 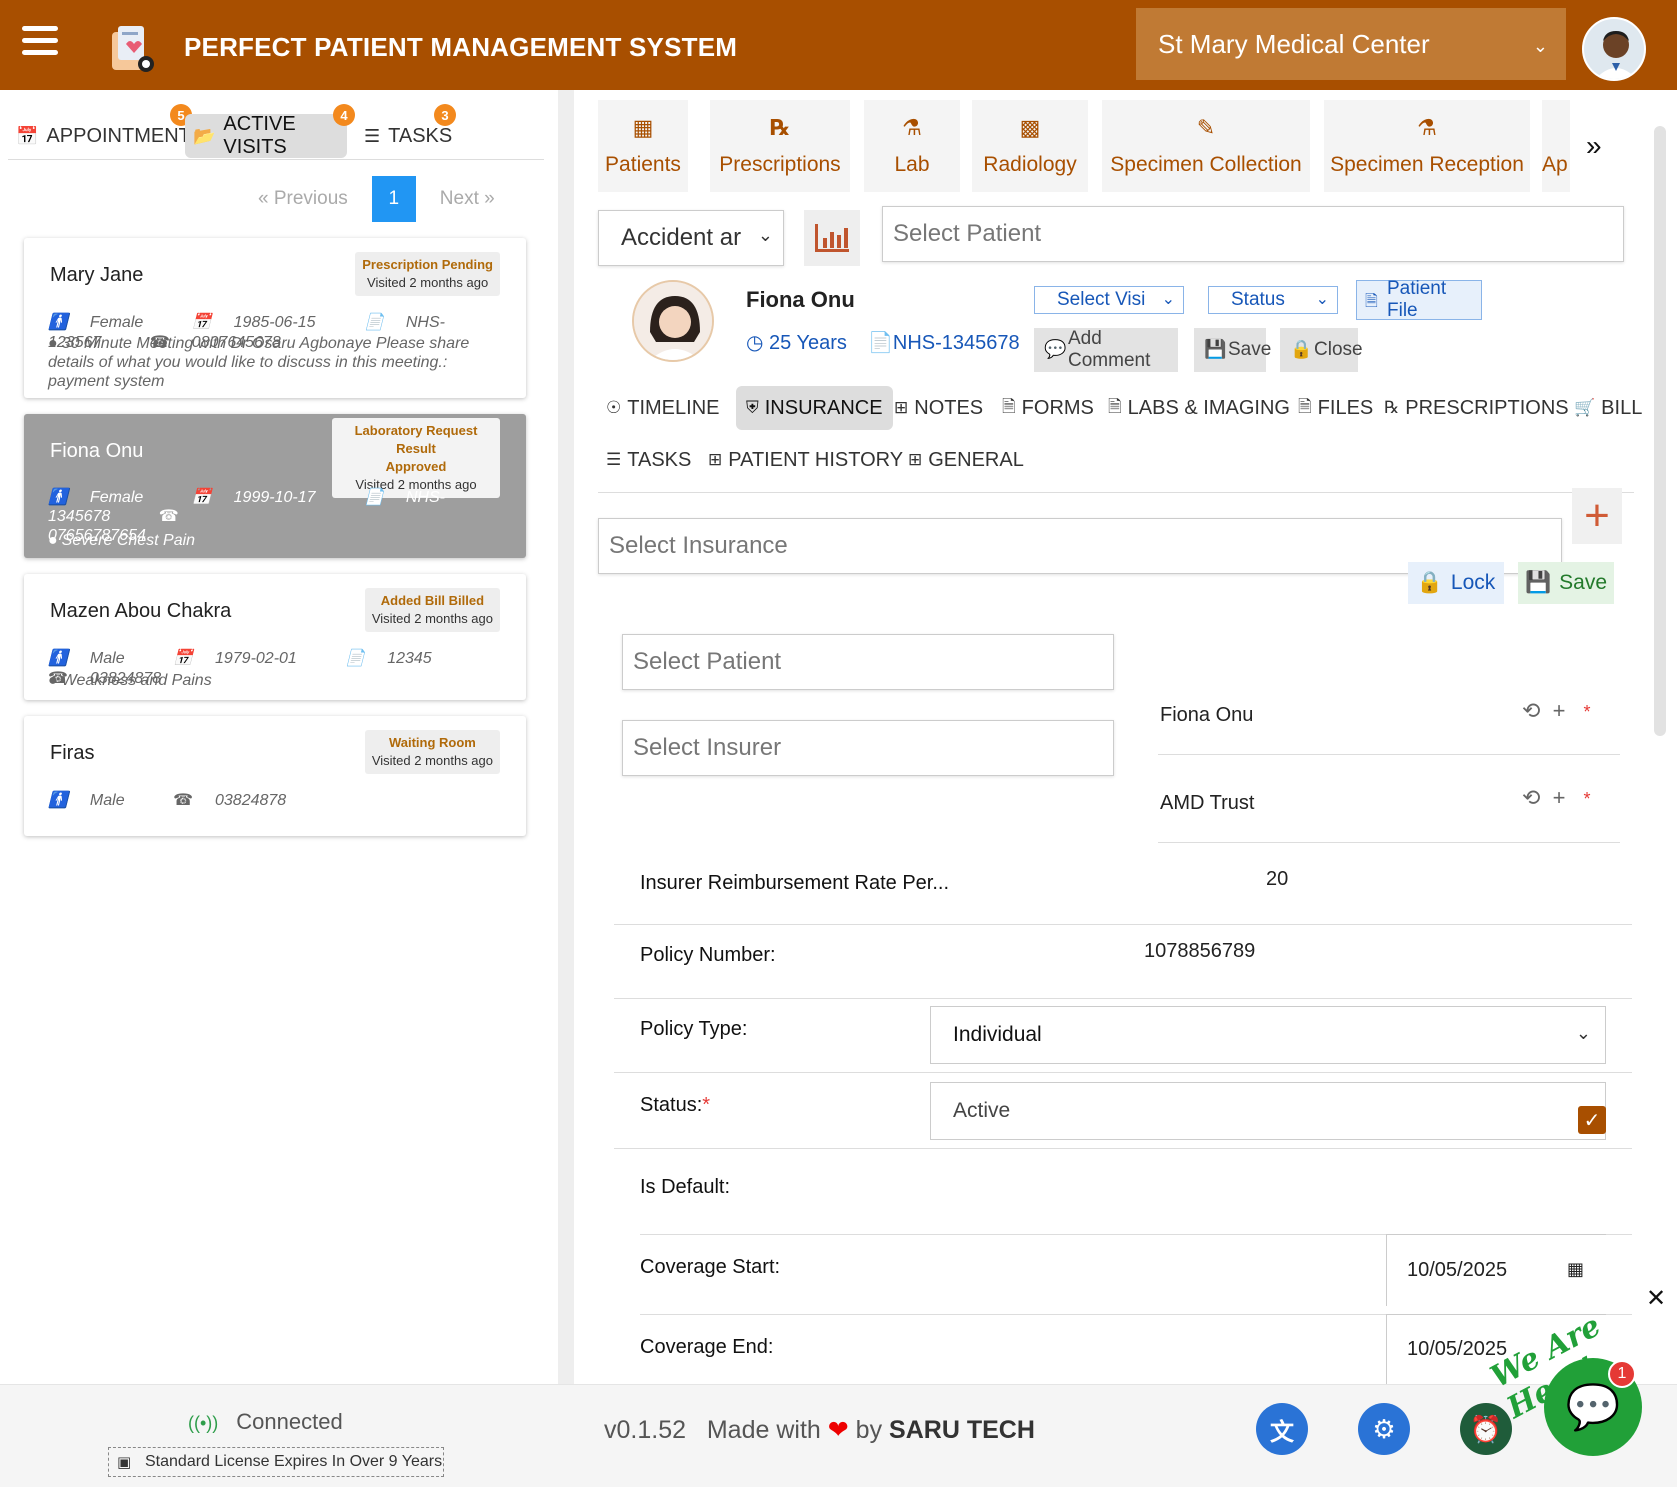 I want to click on alarm-button: ⏰, so click(x=1486, y=1429).